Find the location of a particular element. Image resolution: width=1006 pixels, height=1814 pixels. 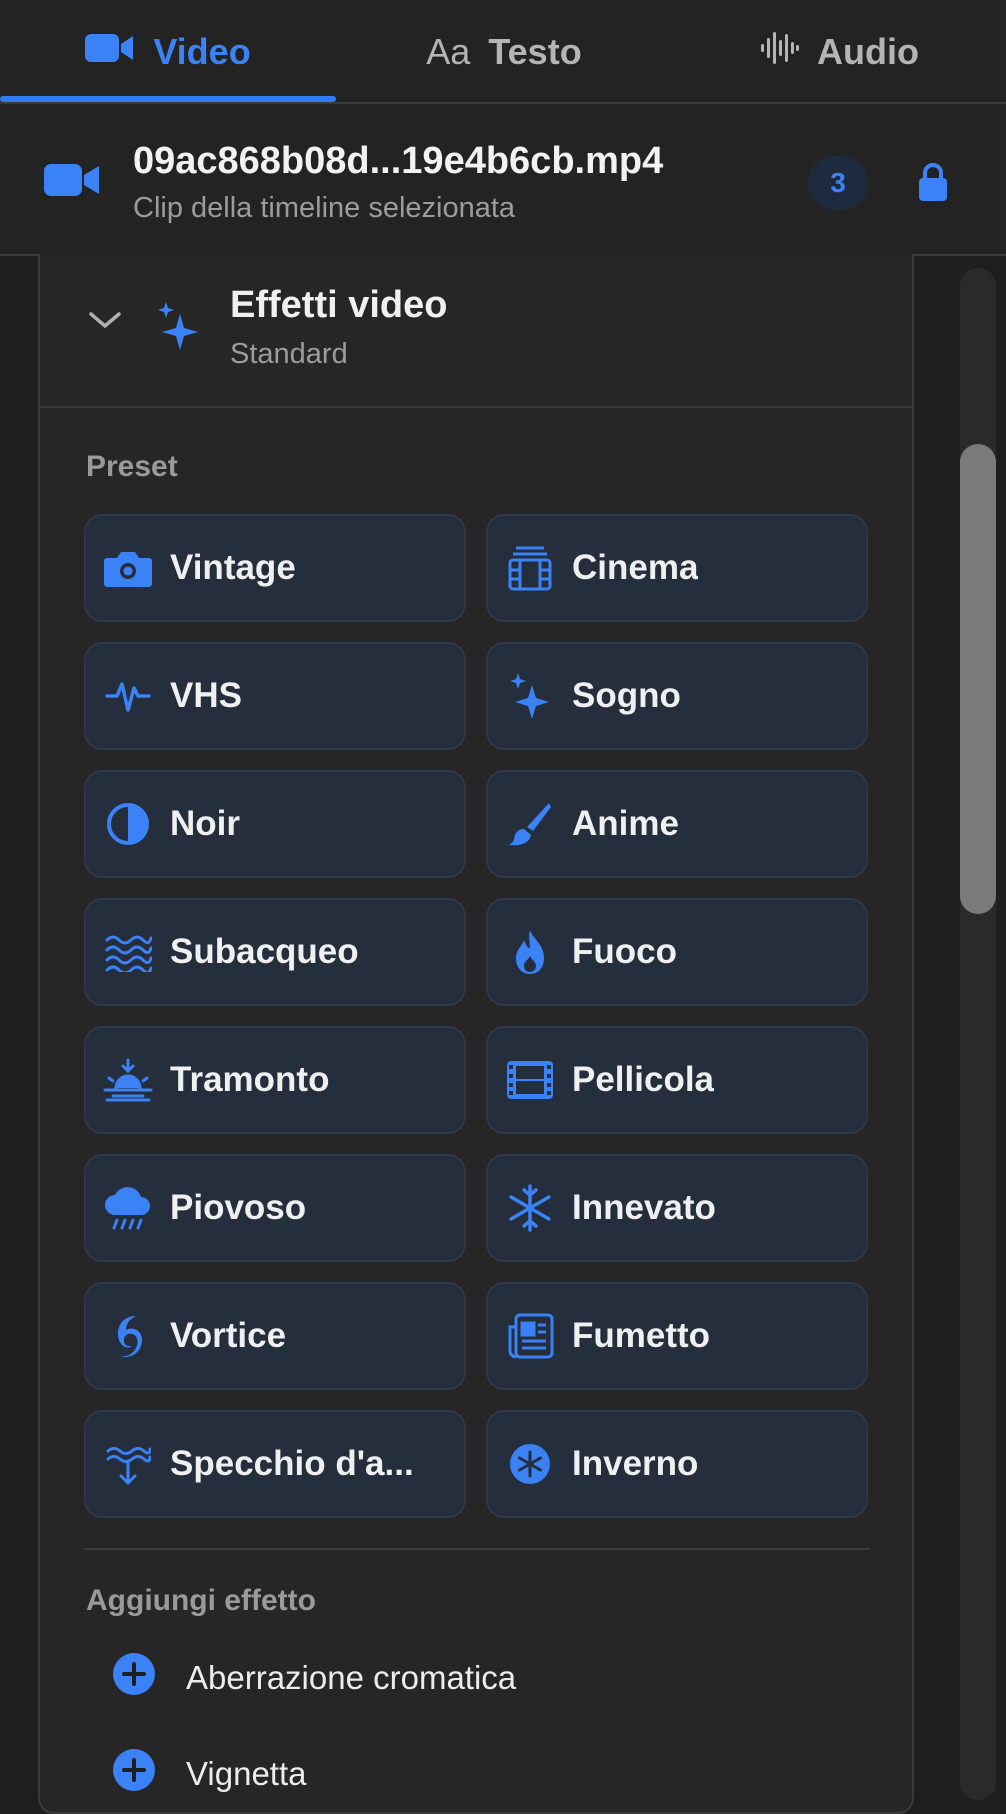

preset-label: Subacqueo is located at coordinates (264, 951).